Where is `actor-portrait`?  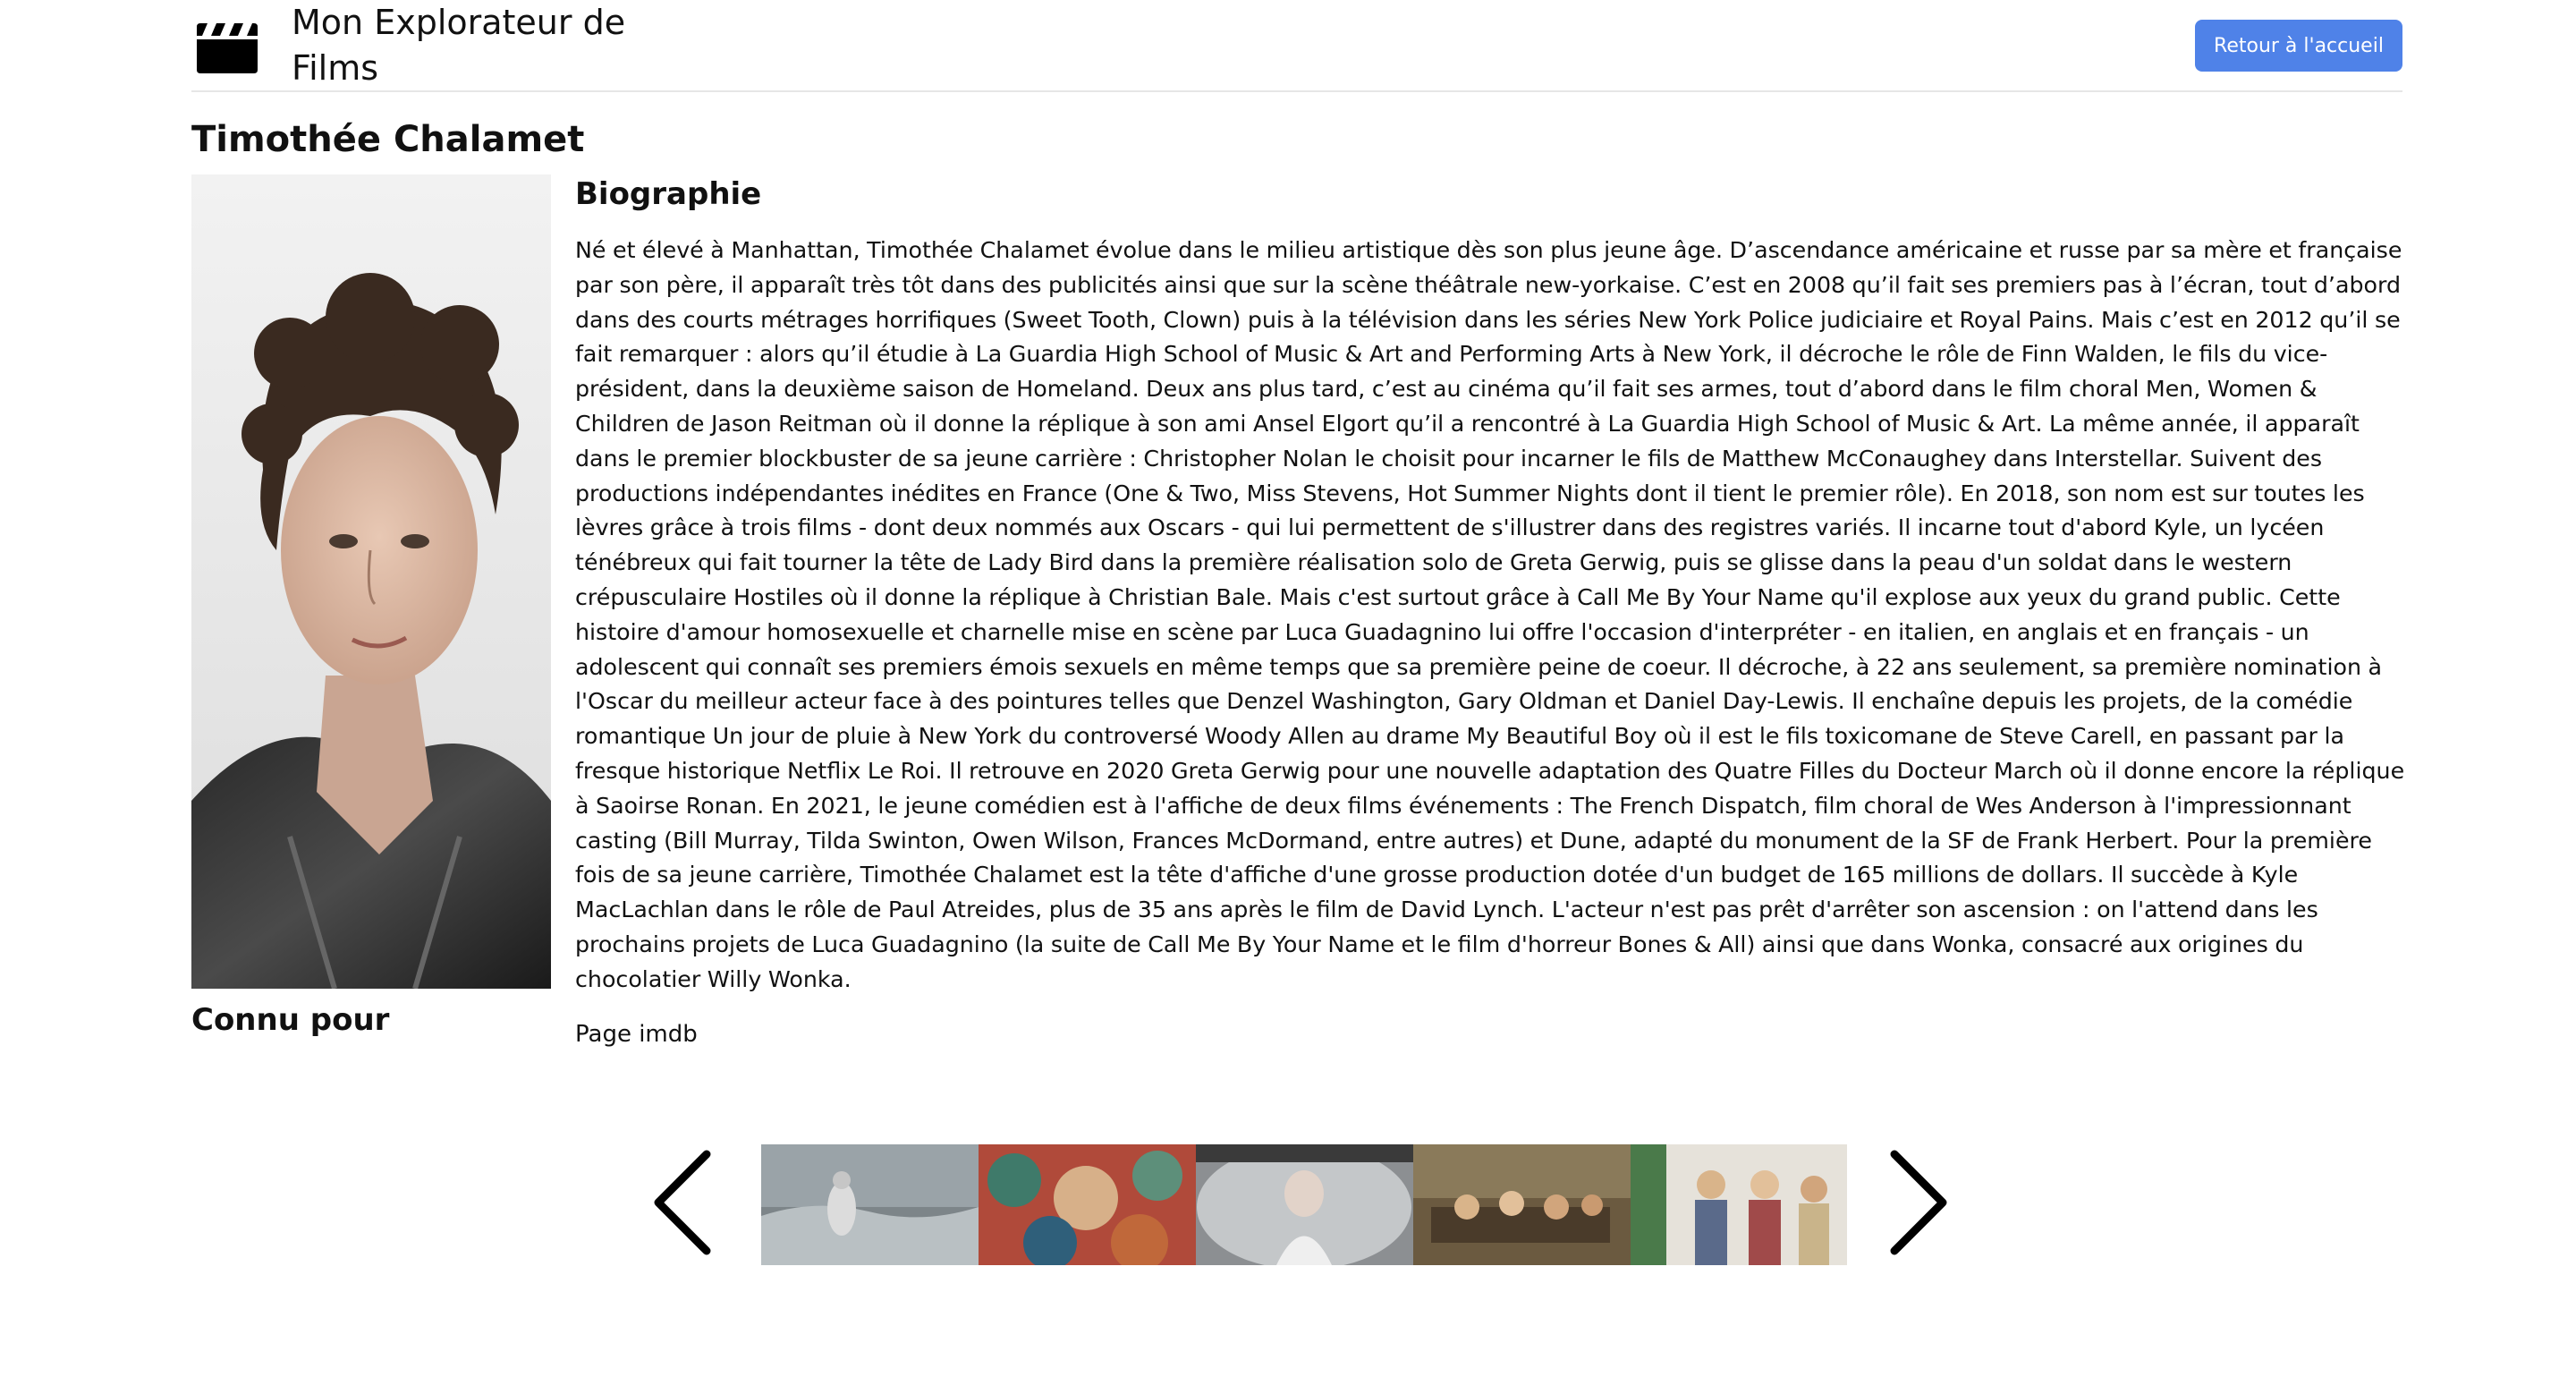 actor-portrait is located at coordinates (371, 581).